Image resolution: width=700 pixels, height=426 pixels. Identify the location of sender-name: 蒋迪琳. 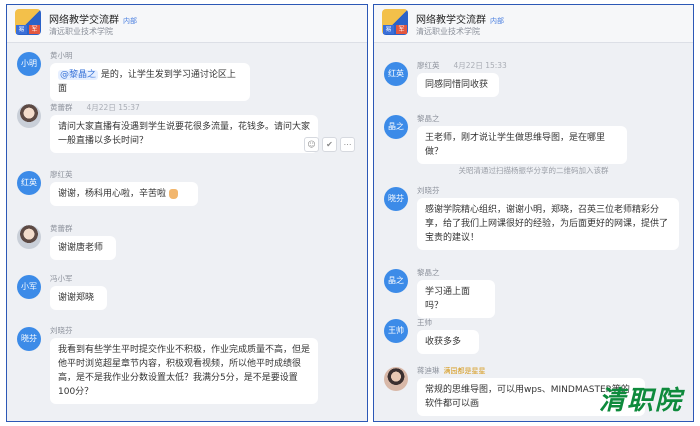
(428, 370).